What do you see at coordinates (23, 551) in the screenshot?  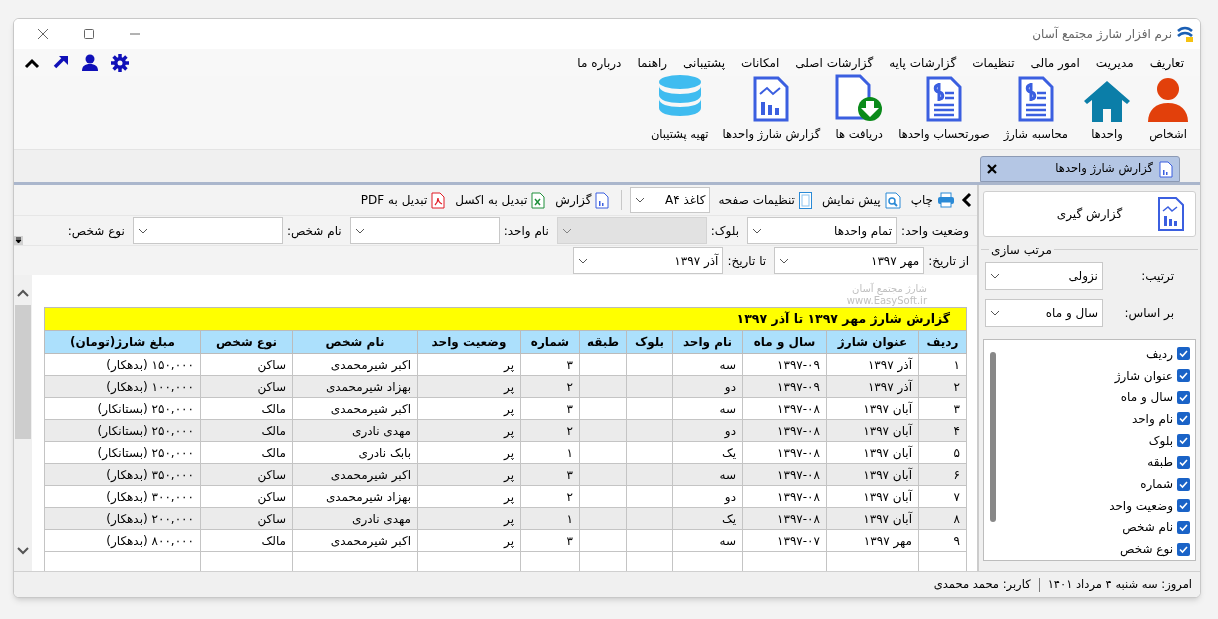 I see `scroll-down-icon` at bounding box center [23, 551].